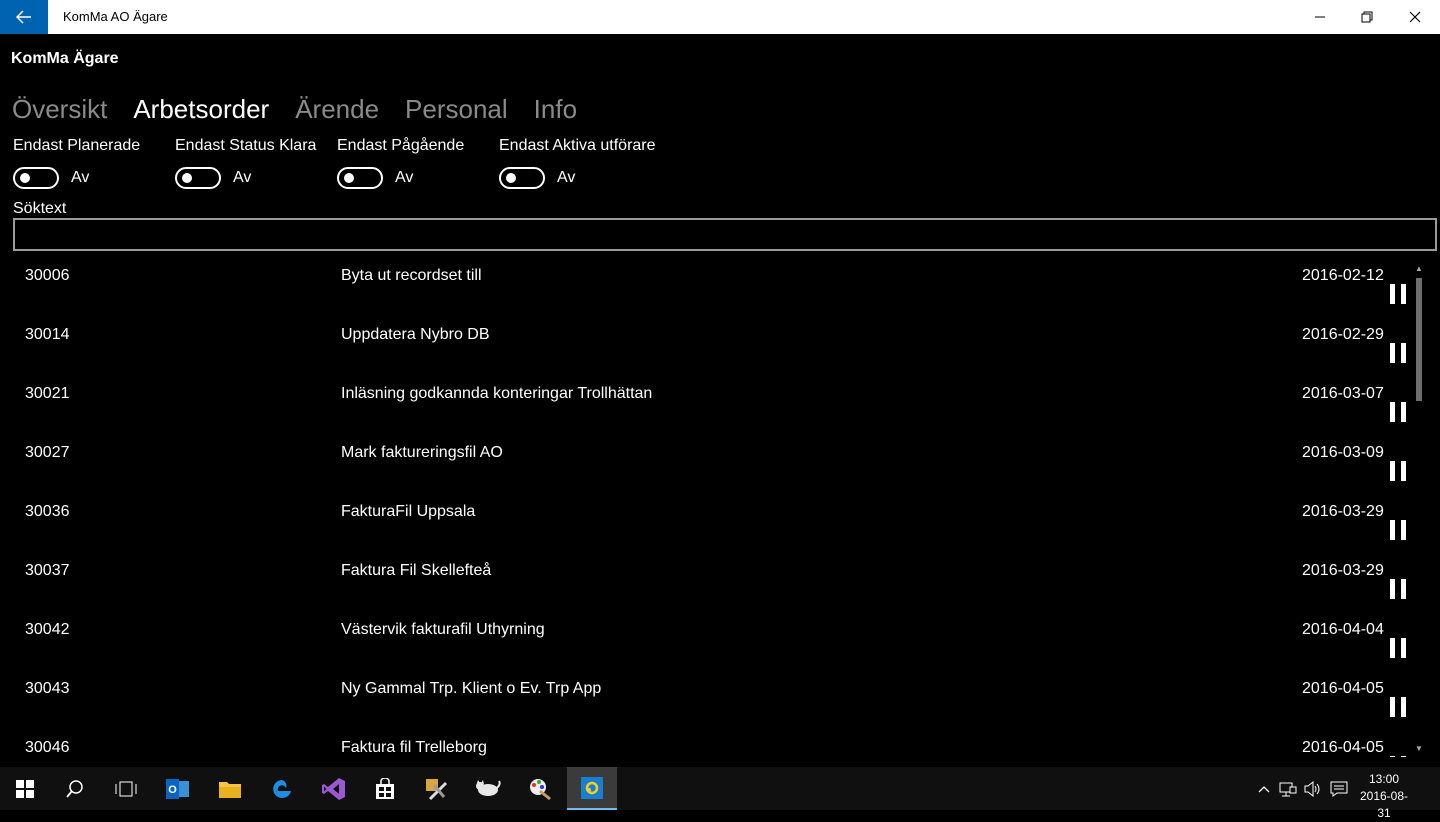 Image resolution: width=1440 pixels, height=822 pixels. I want to click on cat-icon, so click(488, 787).